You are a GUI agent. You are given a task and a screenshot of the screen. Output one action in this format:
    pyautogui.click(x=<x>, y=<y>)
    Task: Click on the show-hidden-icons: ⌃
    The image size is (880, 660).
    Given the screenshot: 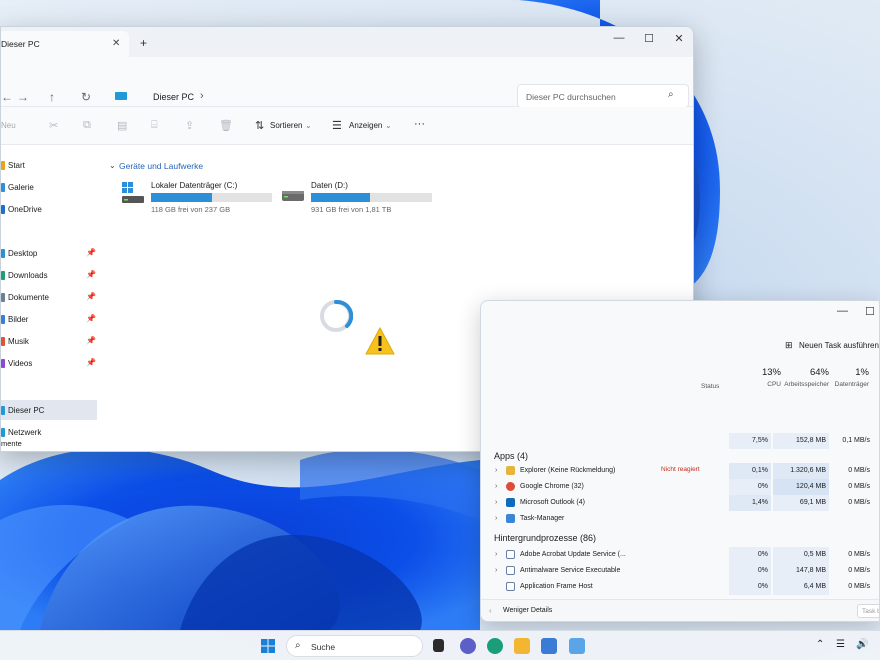 What is the action you would take?
    pyautogui.click(x=820, y=644)
    